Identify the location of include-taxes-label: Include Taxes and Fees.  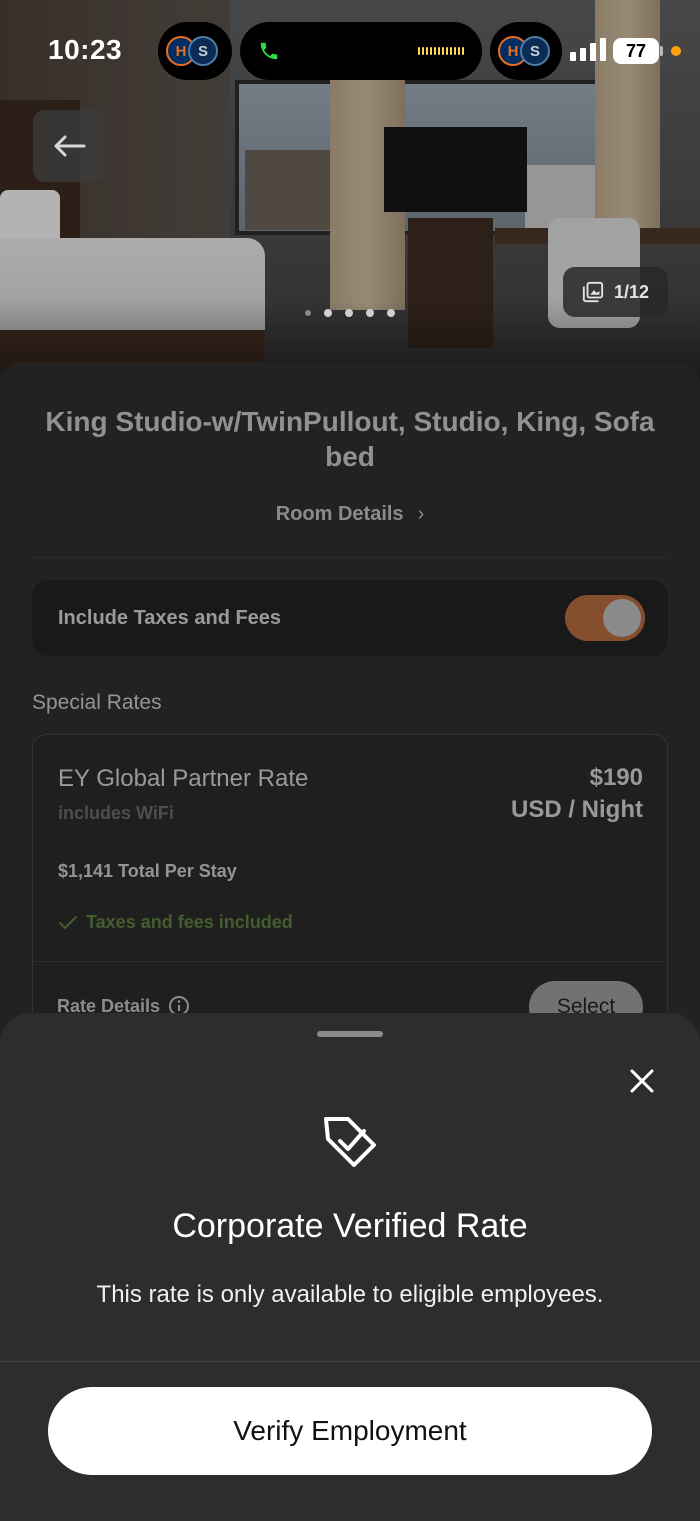
(170, 618).